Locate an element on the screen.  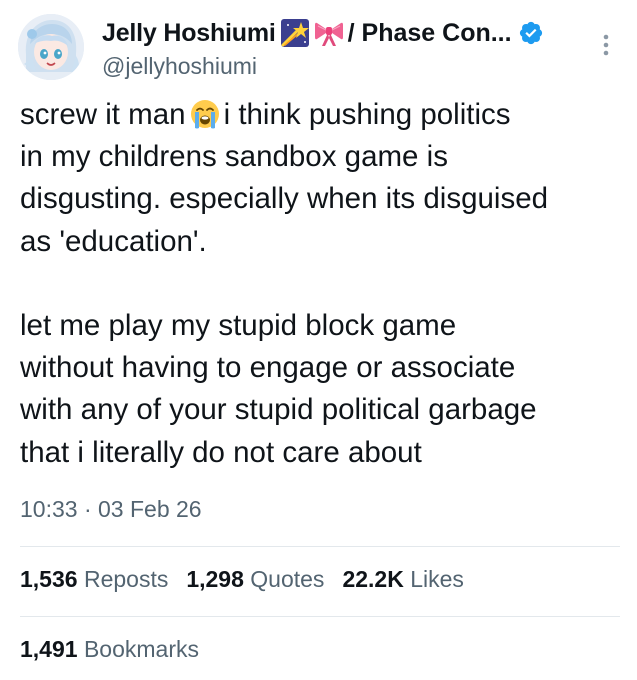
tweet-line: in my childrens sandbox game is is located at coordinates (234, 157).